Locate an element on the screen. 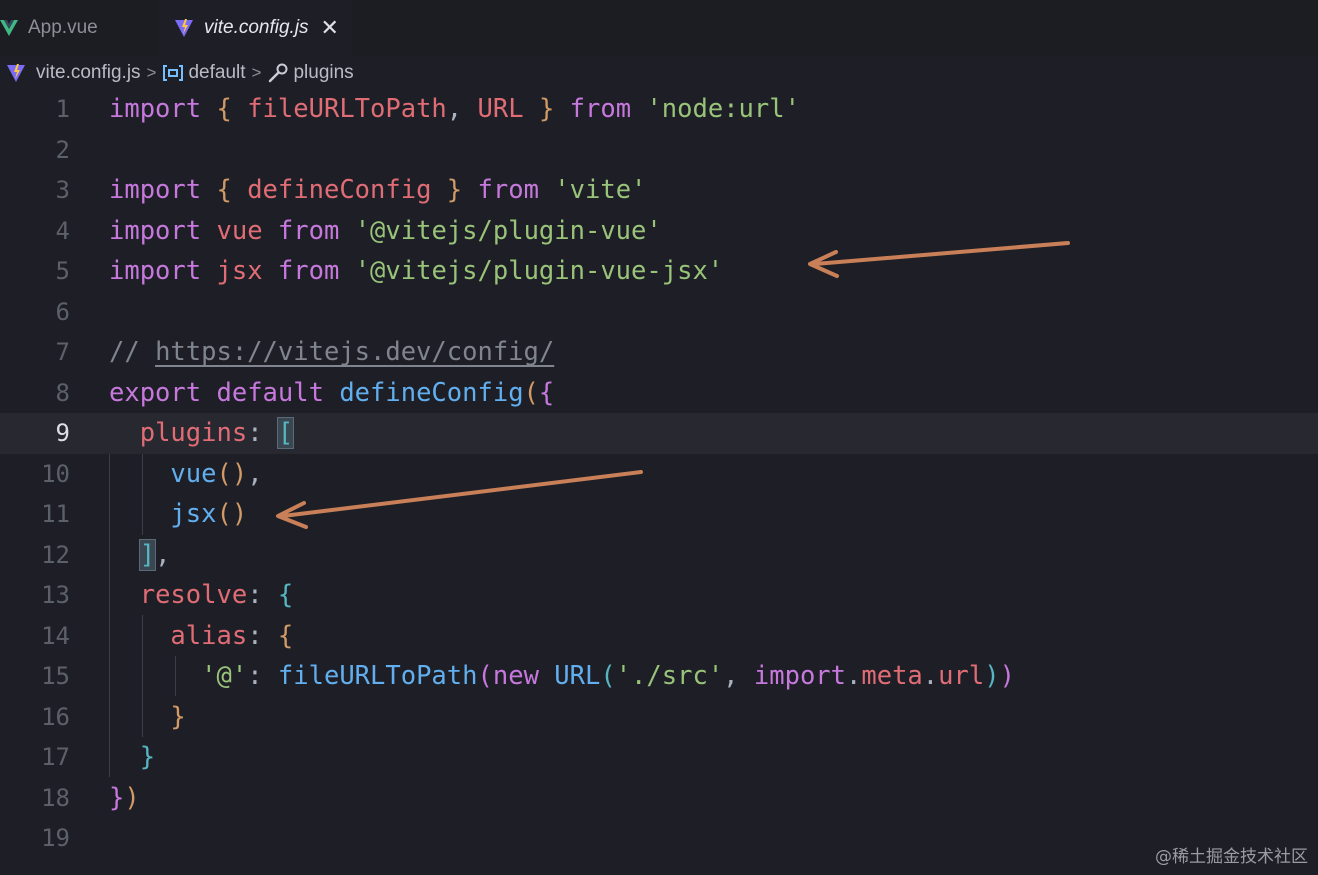 This screenshot has width=1318, height=875. annotation-arrow-plugin is located at coordinates (459, 499).